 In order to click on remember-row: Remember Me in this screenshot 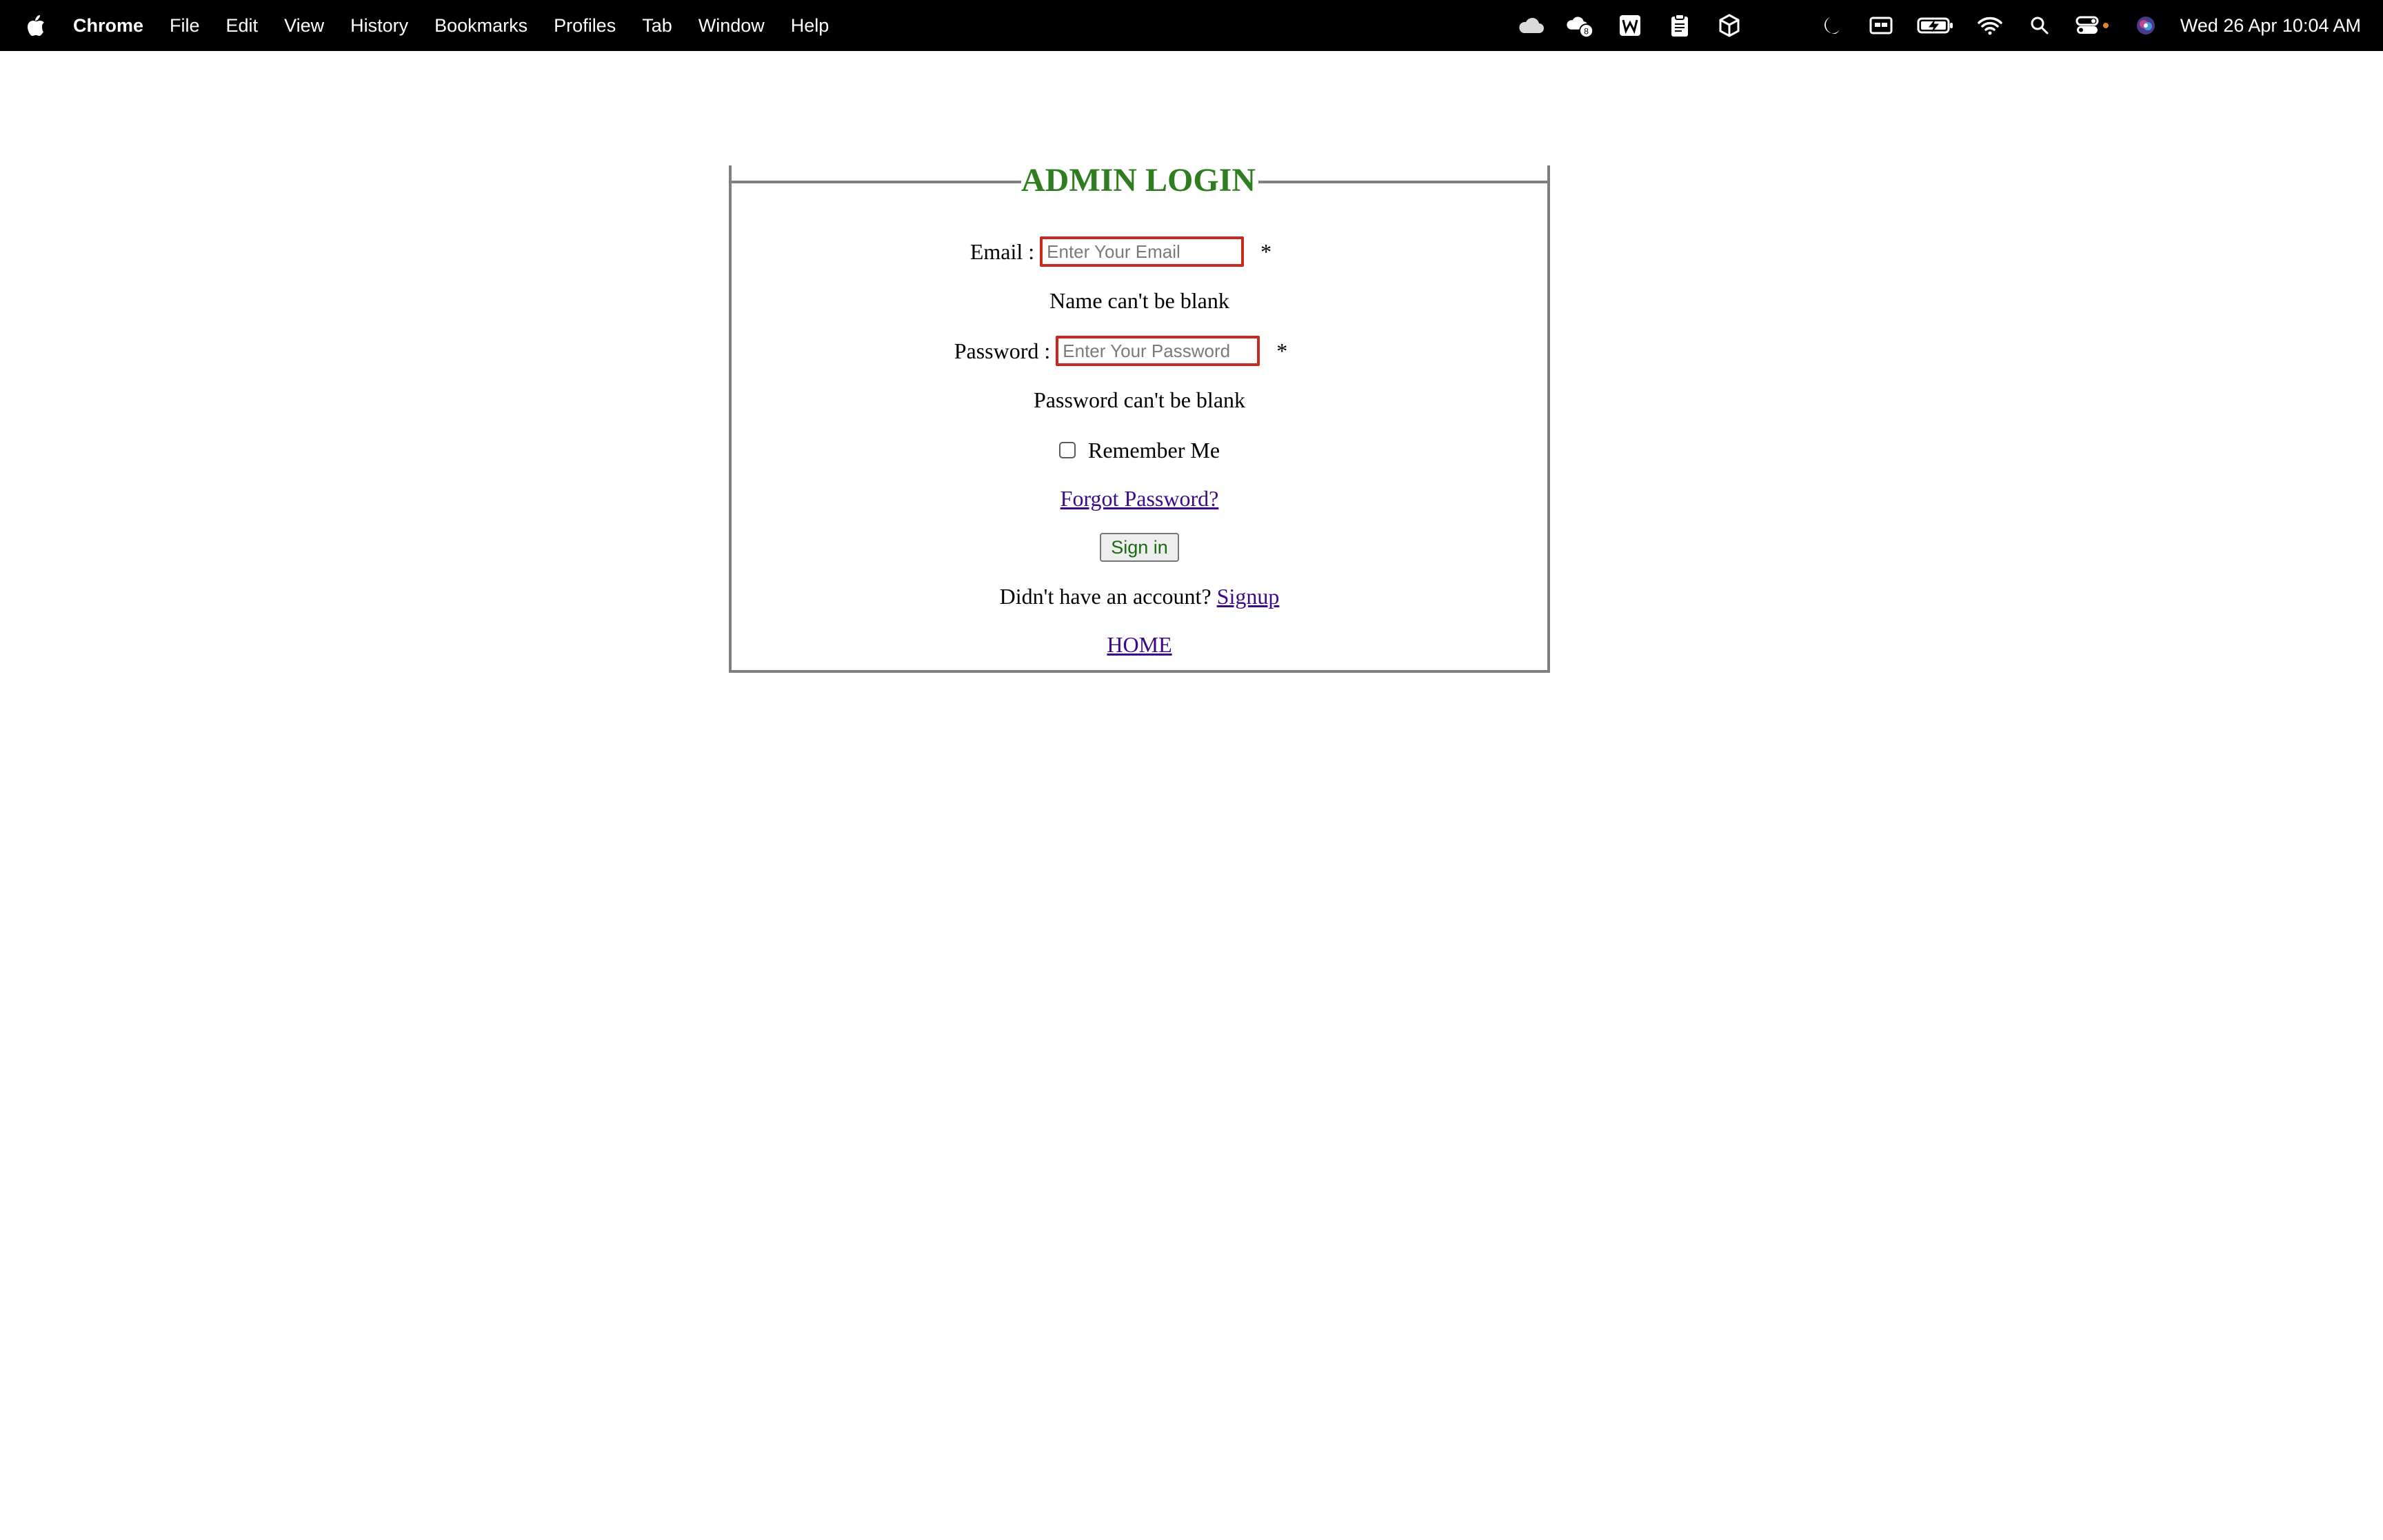, I will do `click(1139, 451)`.